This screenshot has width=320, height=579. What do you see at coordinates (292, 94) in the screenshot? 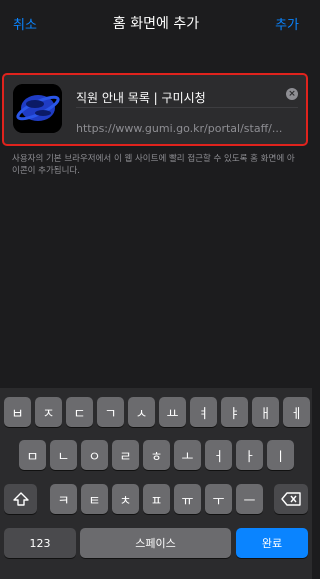
I see `clear-icon: ×` at bounding box center [292, 94].